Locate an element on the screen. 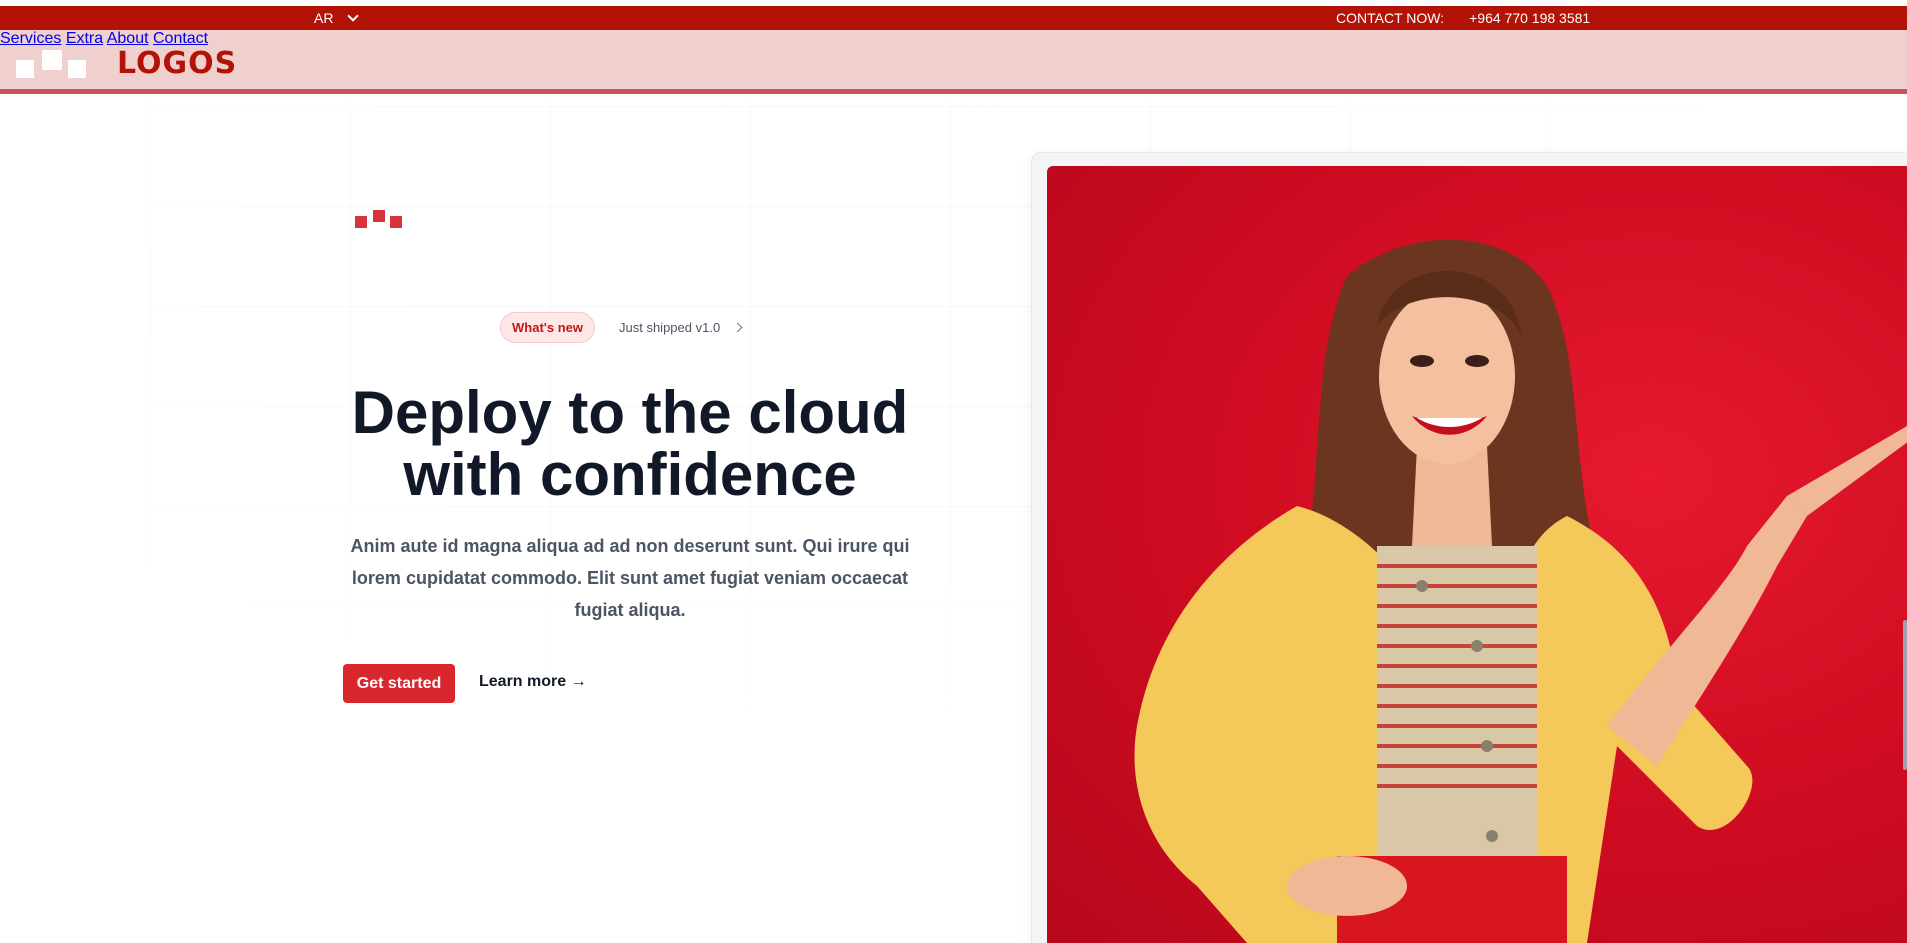 This screenshot has width=1907, height=943. chevron-right-icon is located at coordinates (737, 327).